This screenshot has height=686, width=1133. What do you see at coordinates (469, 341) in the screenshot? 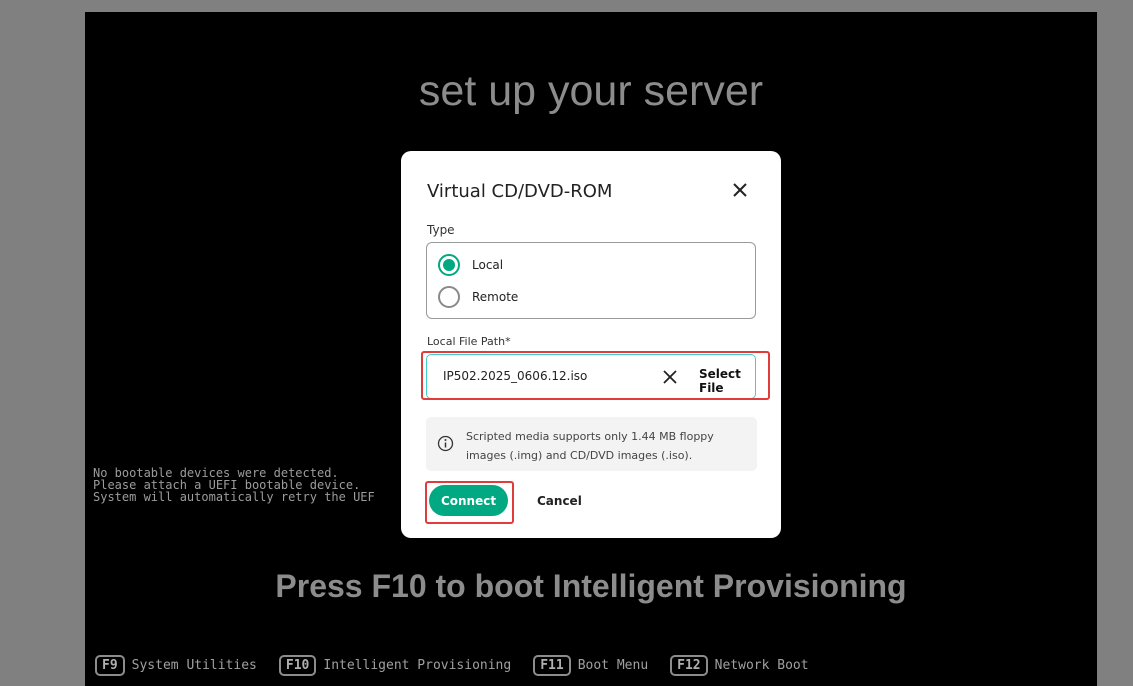
I see `local-file-path-label: Local File Path*` at bounding box center [469, 341].